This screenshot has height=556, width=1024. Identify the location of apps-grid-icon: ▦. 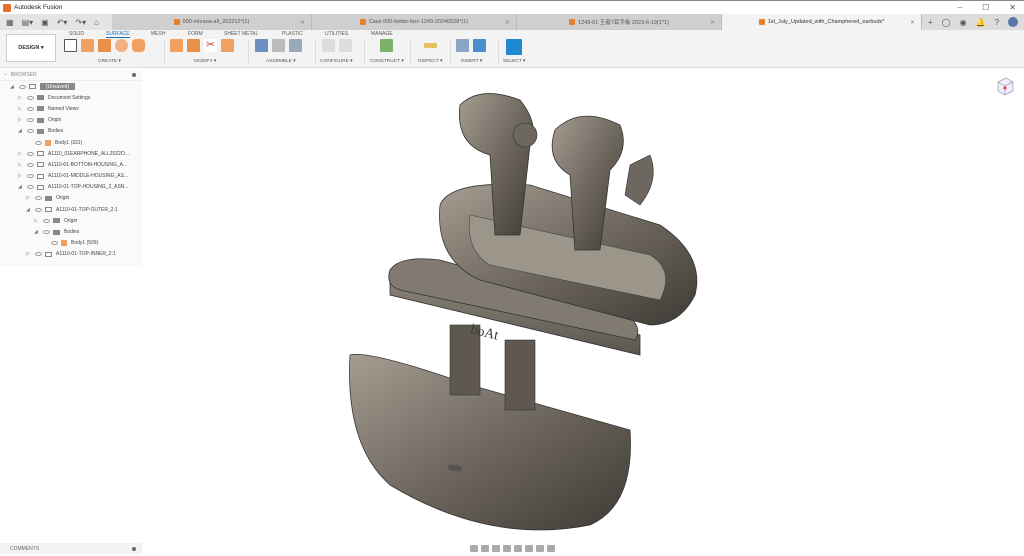
(10, 22).